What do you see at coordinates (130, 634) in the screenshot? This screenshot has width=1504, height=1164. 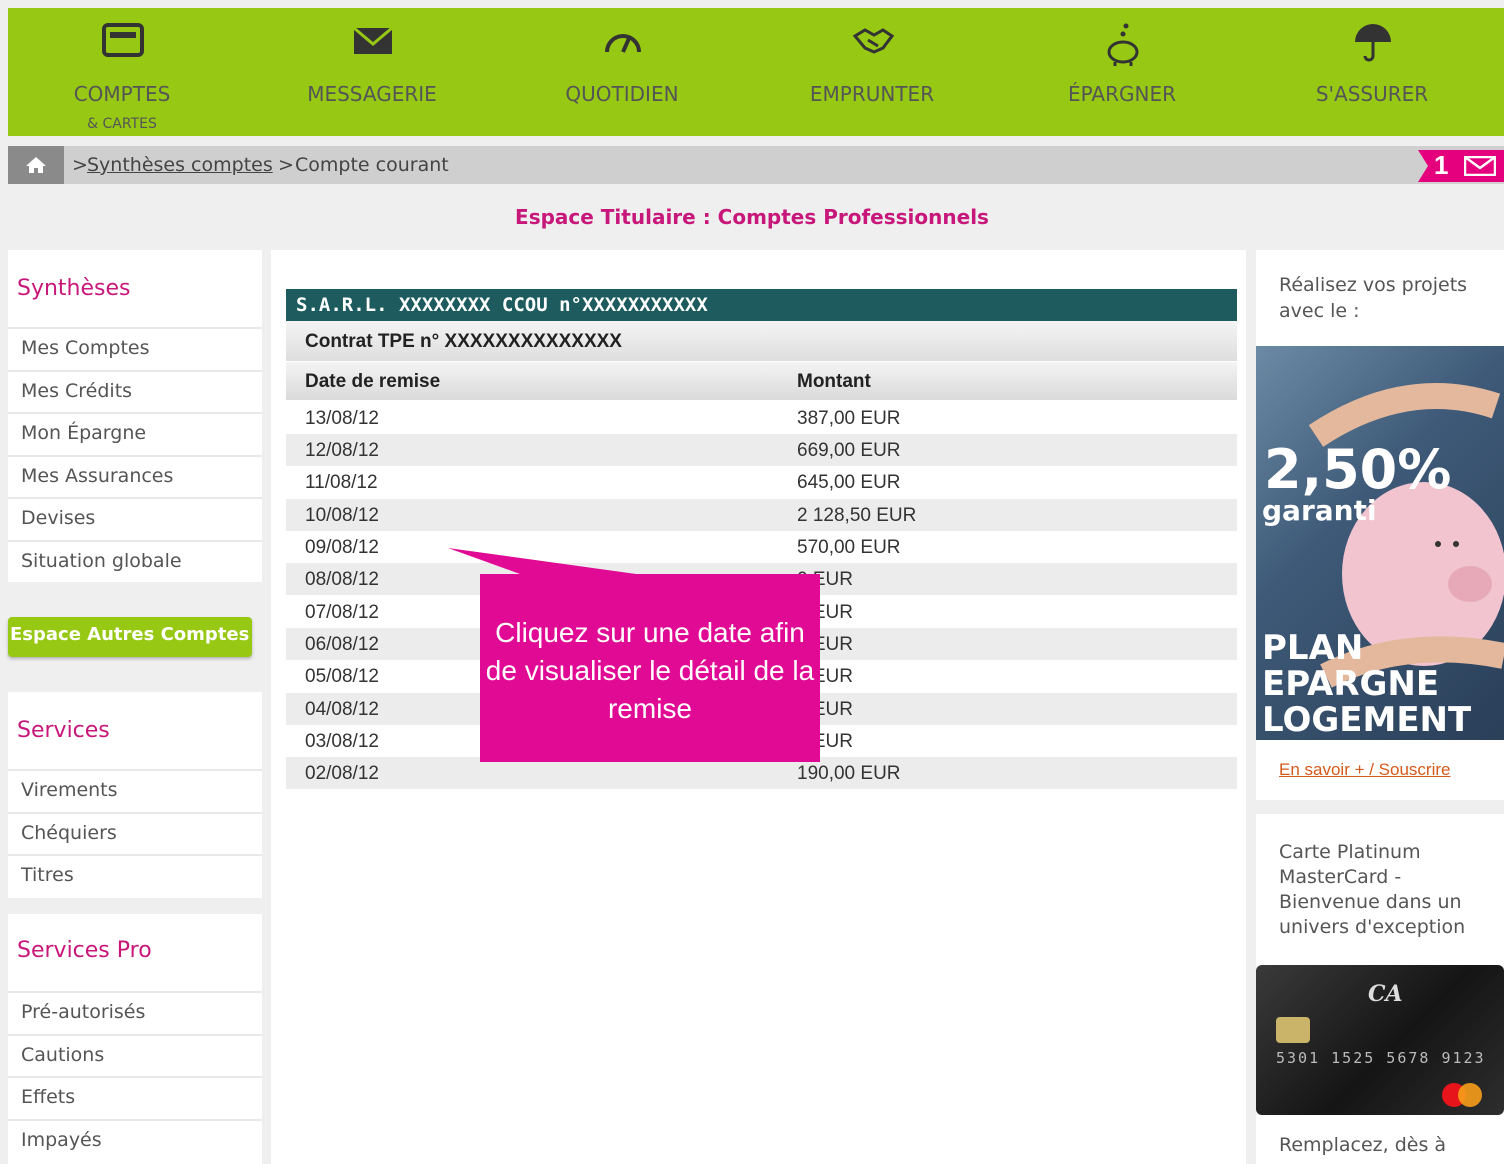 I see `other-accounts-label: Espace Autres Comptes` at bounding box center [130, 634].